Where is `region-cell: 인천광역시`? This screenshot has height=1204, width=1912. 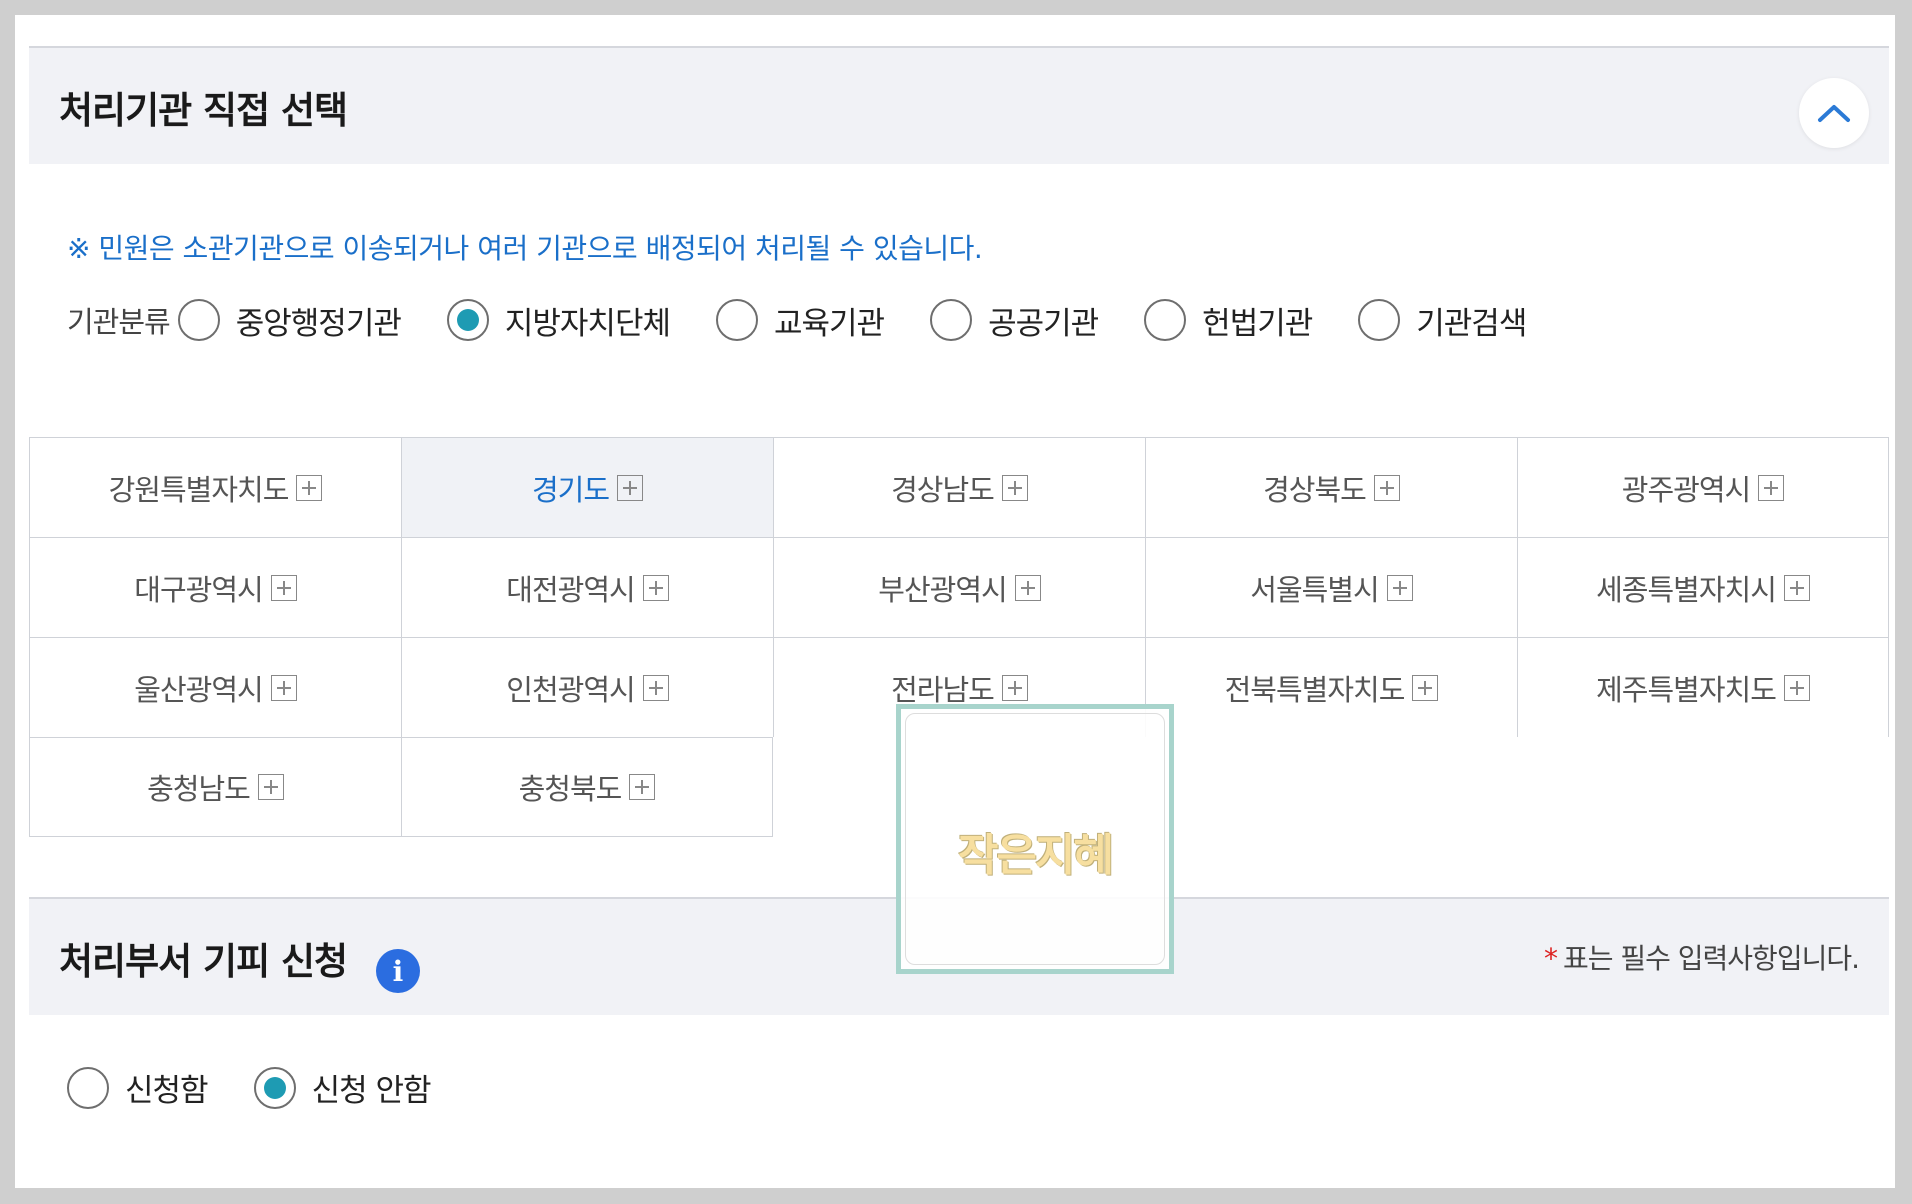
region-cell: 인천광역시 is located at coordinates (587, 687).